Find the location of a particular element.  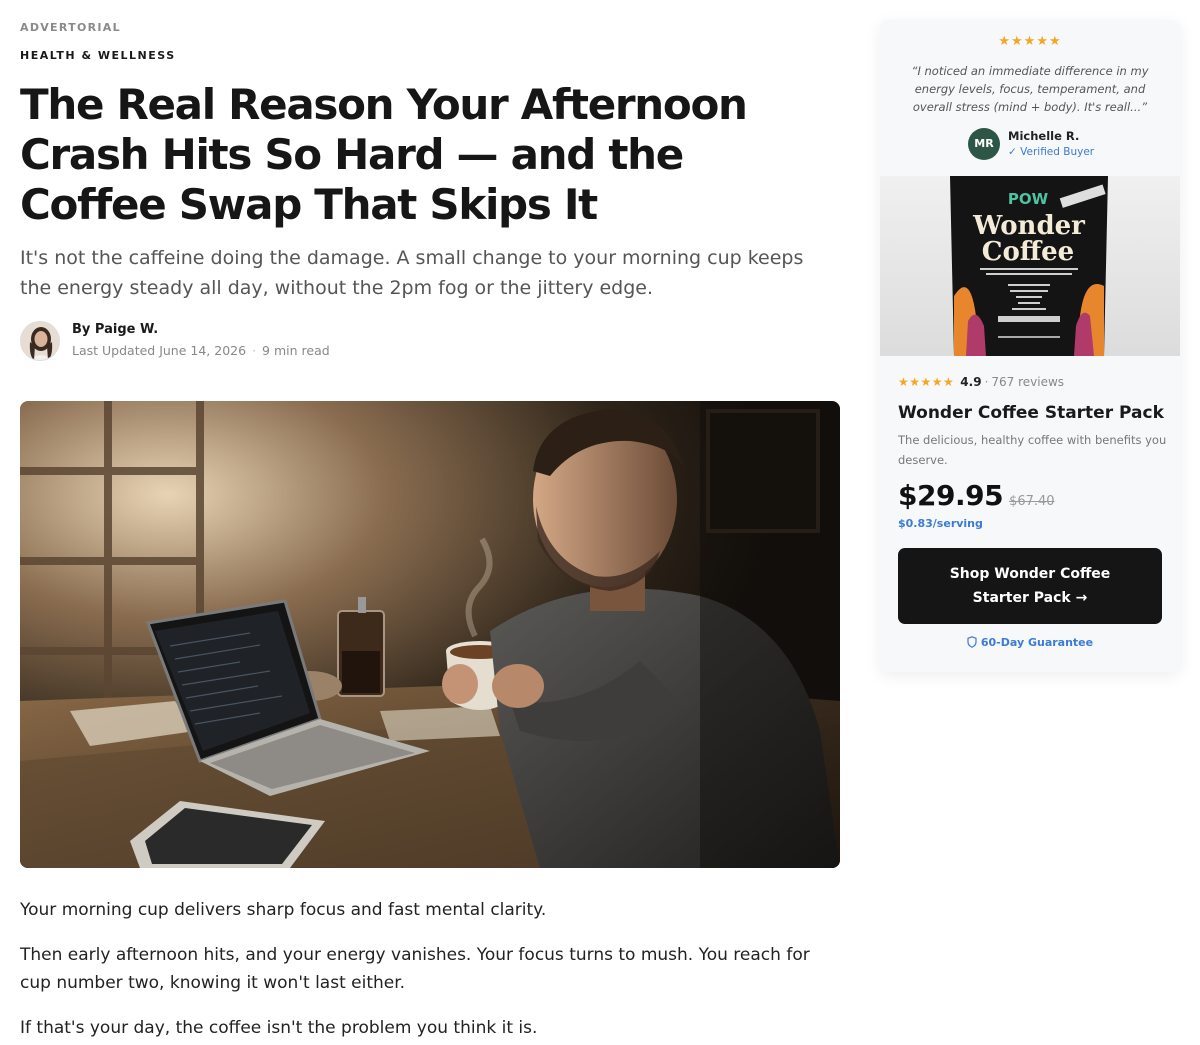

reviewer-name: Michelle R. is located at coordinates (1044, 136).